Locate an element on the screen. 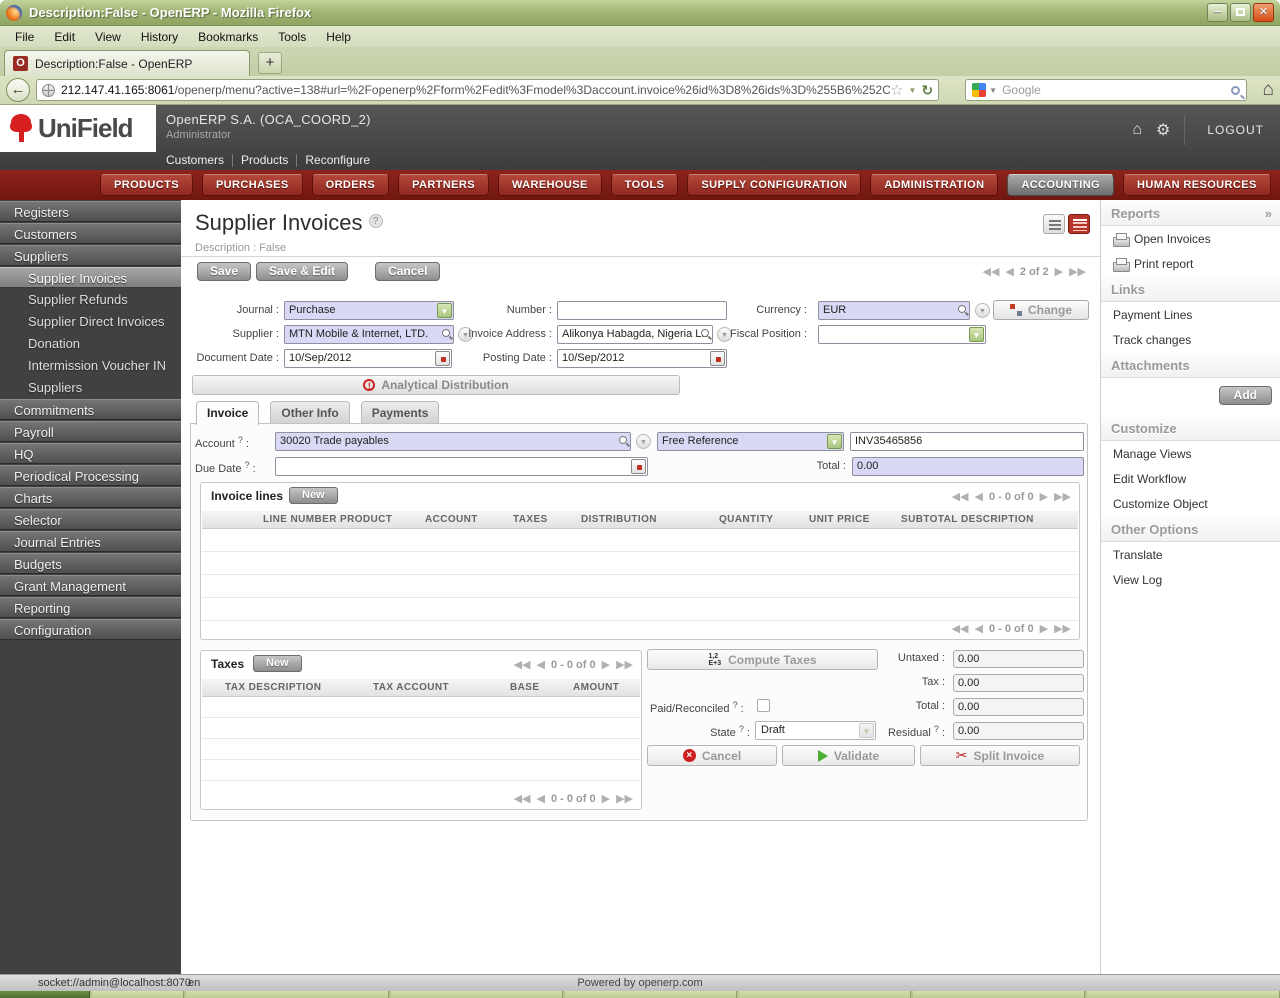 The width and height of the screenshot is (1280, 998). col-product: PRODUCT is located at coordinates (366, 519).